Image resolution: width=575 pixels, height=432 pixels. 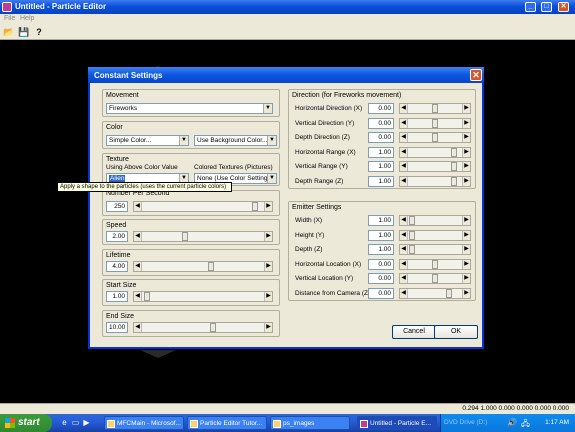 What do you see at coordinates (476, 75) in the screenshot?
I see `dialog-close-button: ✕` at bounding box center [476, 75].